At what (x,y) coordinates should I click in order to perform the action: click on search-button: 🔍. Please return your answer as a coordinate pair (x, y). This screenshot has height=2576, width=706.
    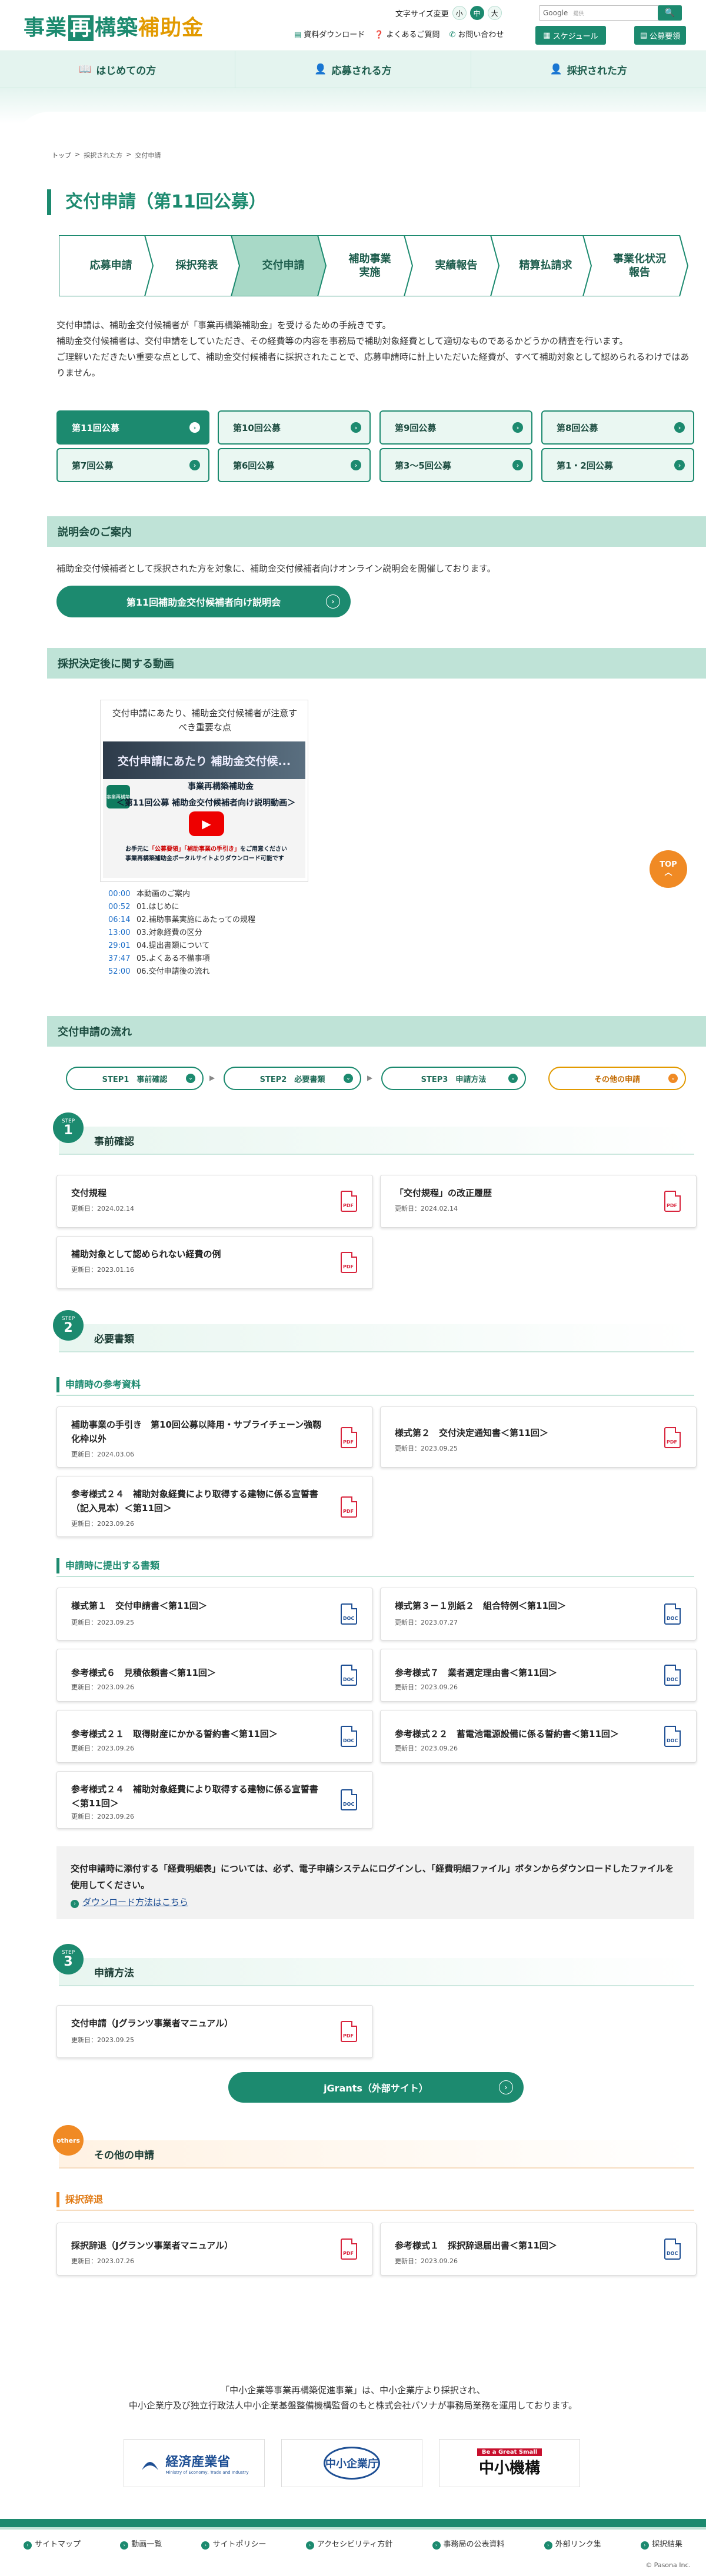
    Looking at the image, I should click on (670, 13).